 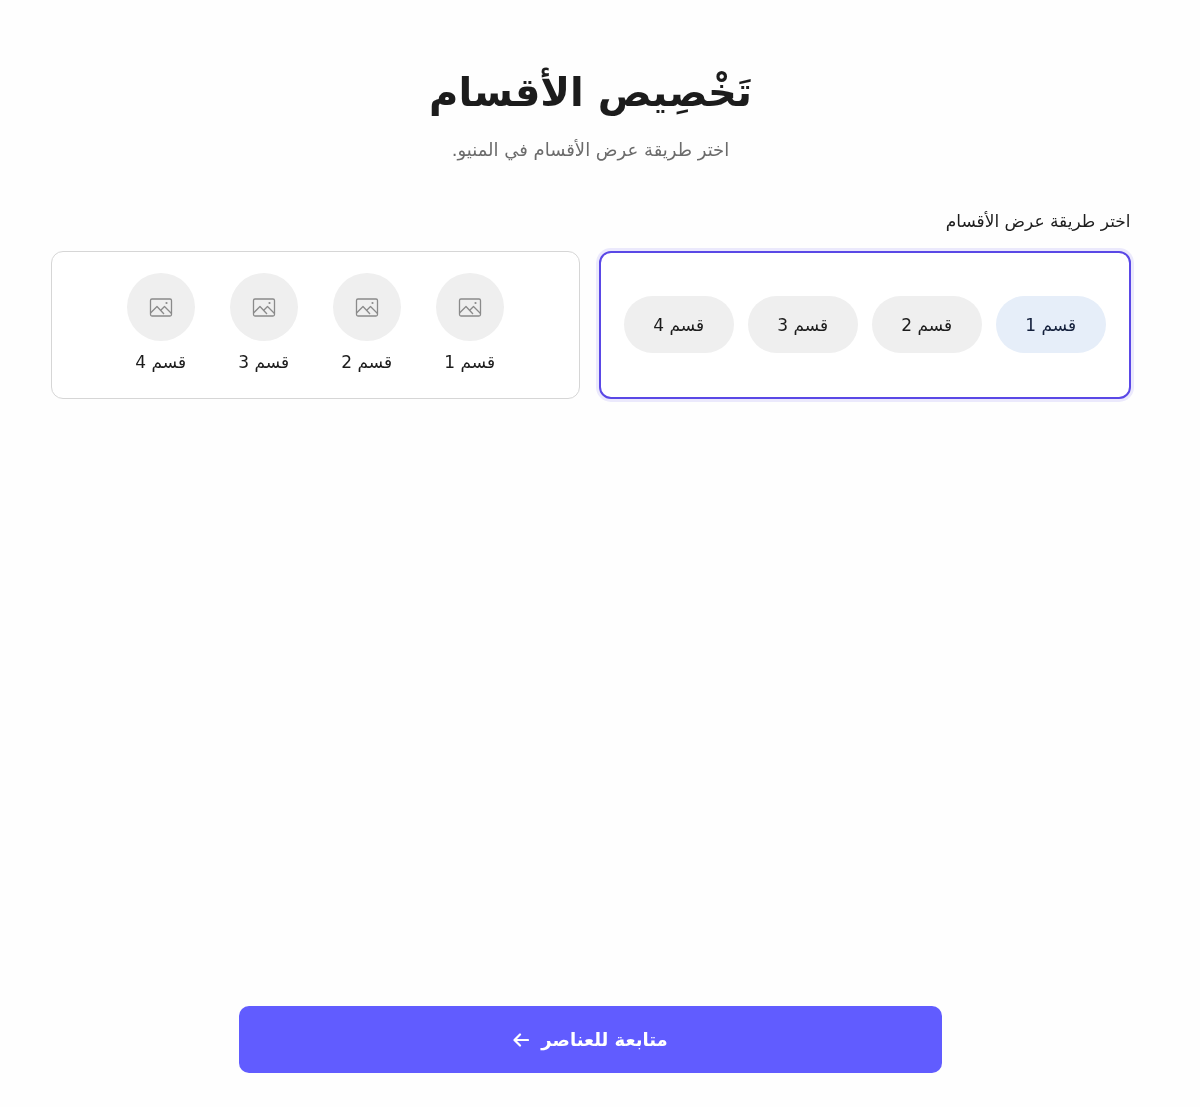 I want to click on page-subtitle: اختر طريقة عرض الأقسام في المنيو., so click(x=590, y=150).